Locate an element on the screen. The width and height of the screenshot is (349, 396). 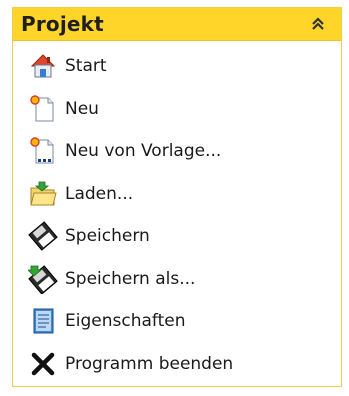
save-as-icon is located at coordinates (43, 279).